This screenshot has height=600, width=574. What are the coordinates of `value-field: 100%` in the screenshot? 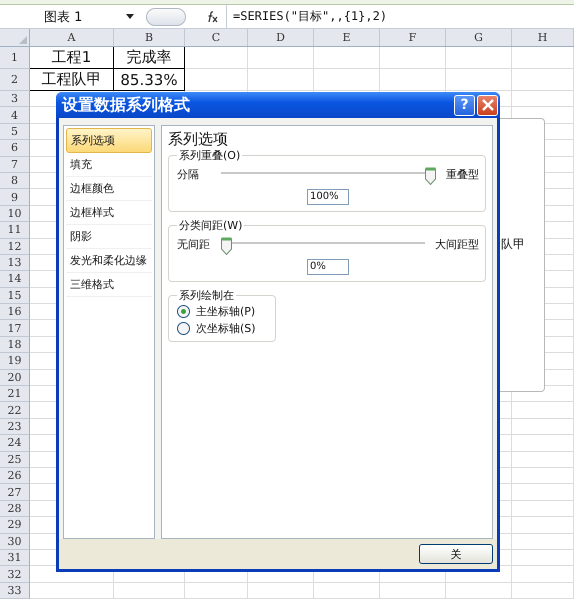 It's located at (328, 197).